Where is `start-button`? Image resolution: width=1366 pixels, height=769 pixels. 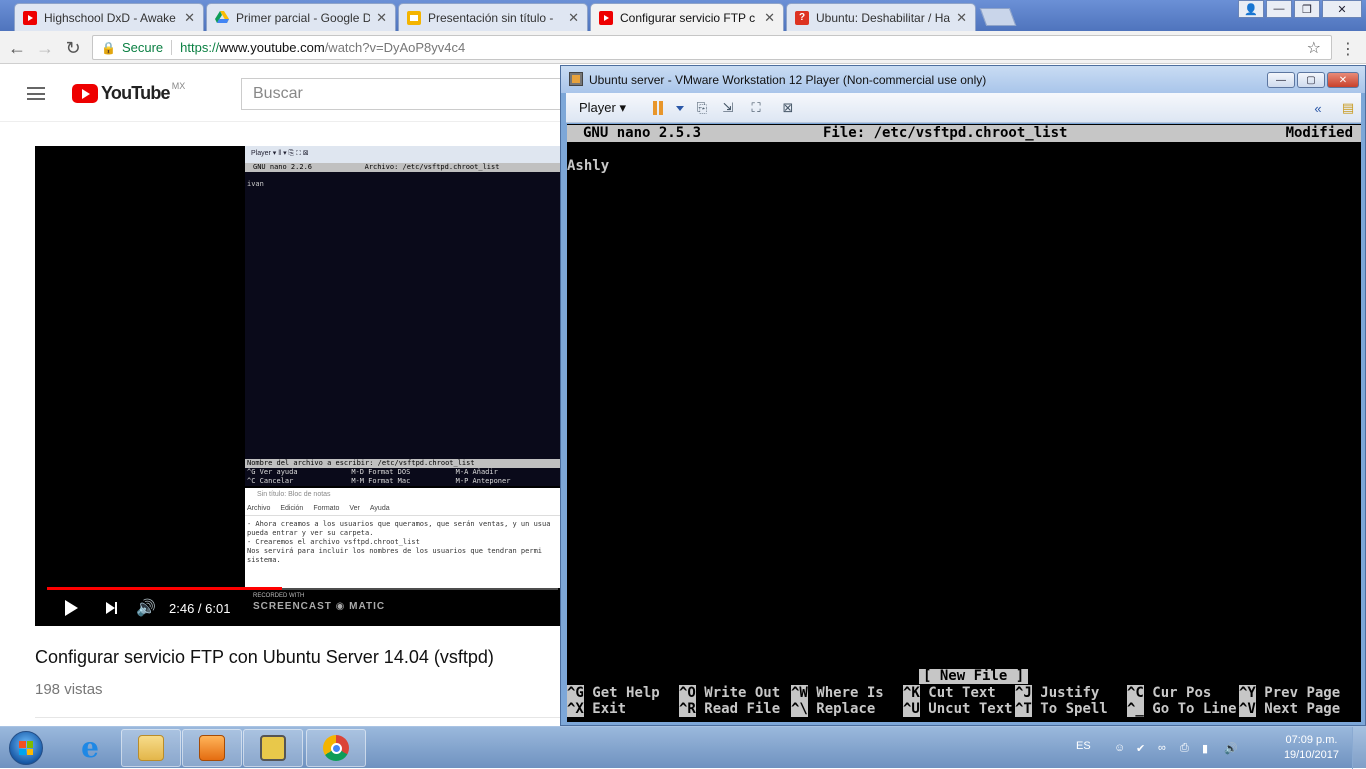 start-button is located at coordinates (26, 748).